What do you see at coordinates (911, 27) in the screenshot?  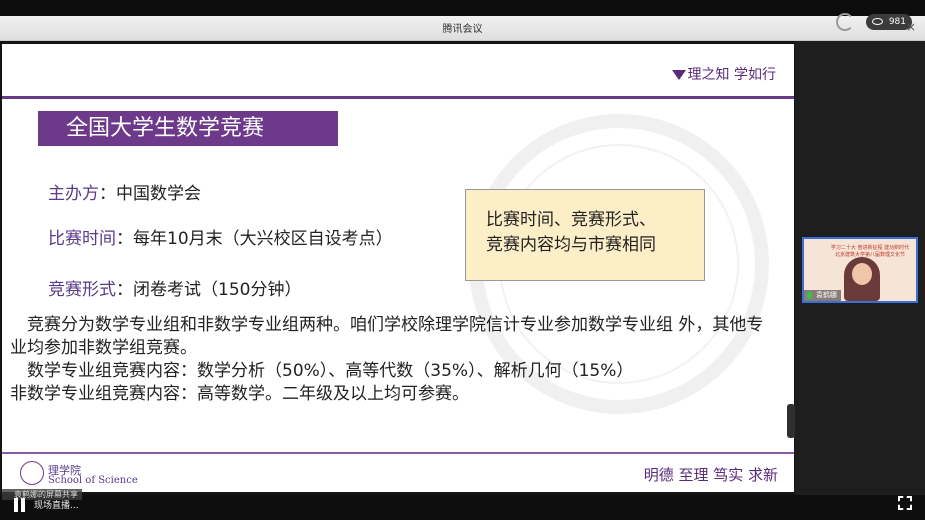 I see `close-icon: ×` at bounding box center [911, 27].